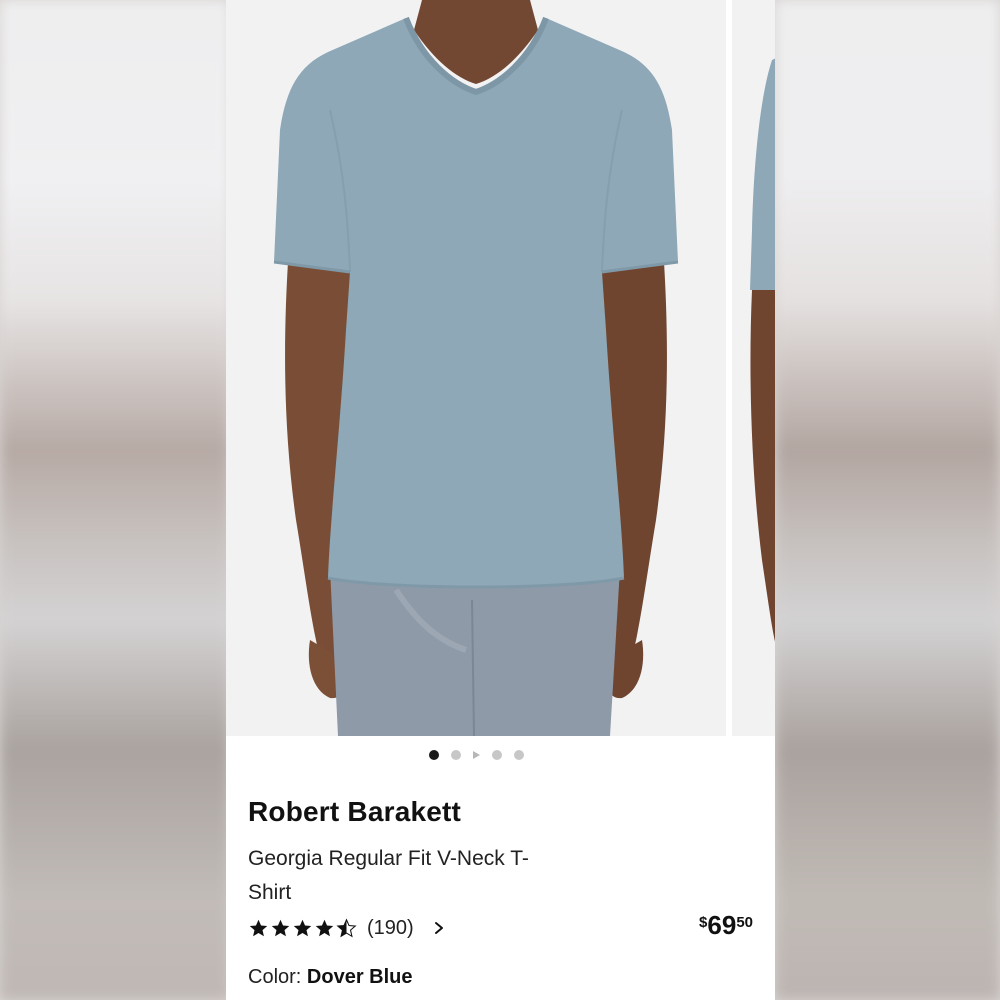 This screenshot has width=1000, height=1000. I want to click on price: $ 69 50, so click(726, 925).